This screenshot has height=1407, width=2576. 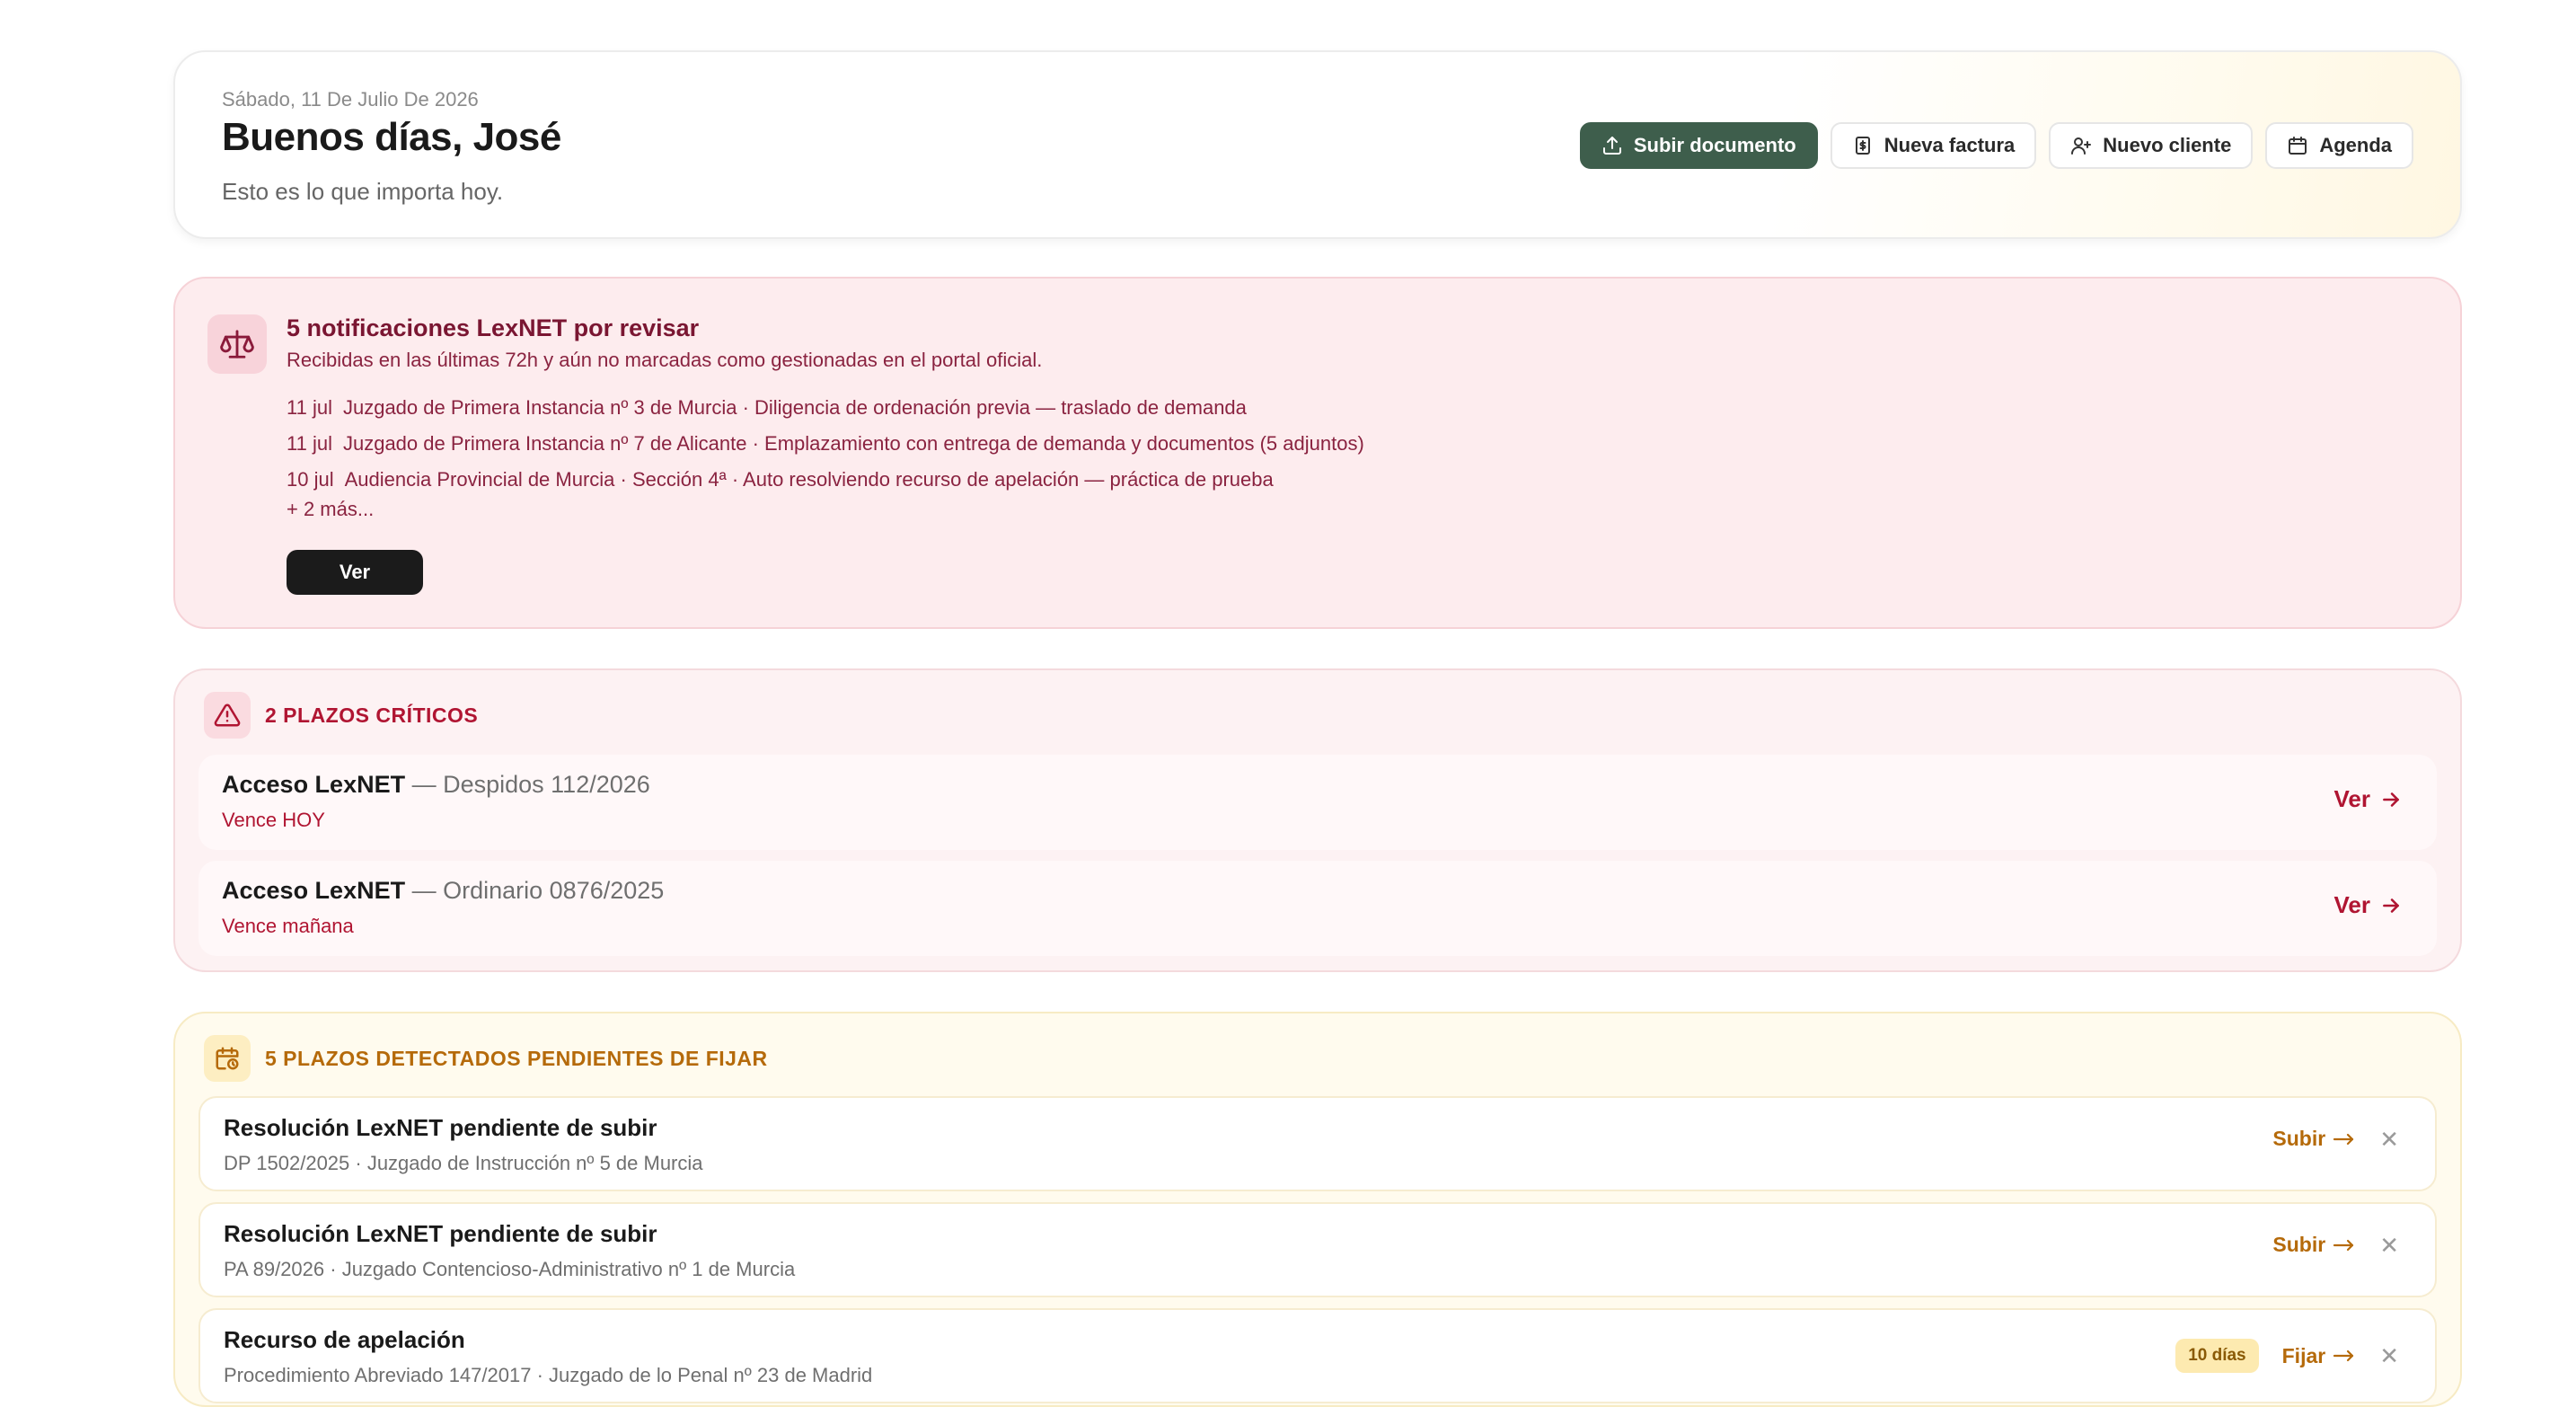 What do you see at coordinates (391, 137) in the screenshot?
I see `greeting-title: Buenos días, José` at bounding box center [391, 137].